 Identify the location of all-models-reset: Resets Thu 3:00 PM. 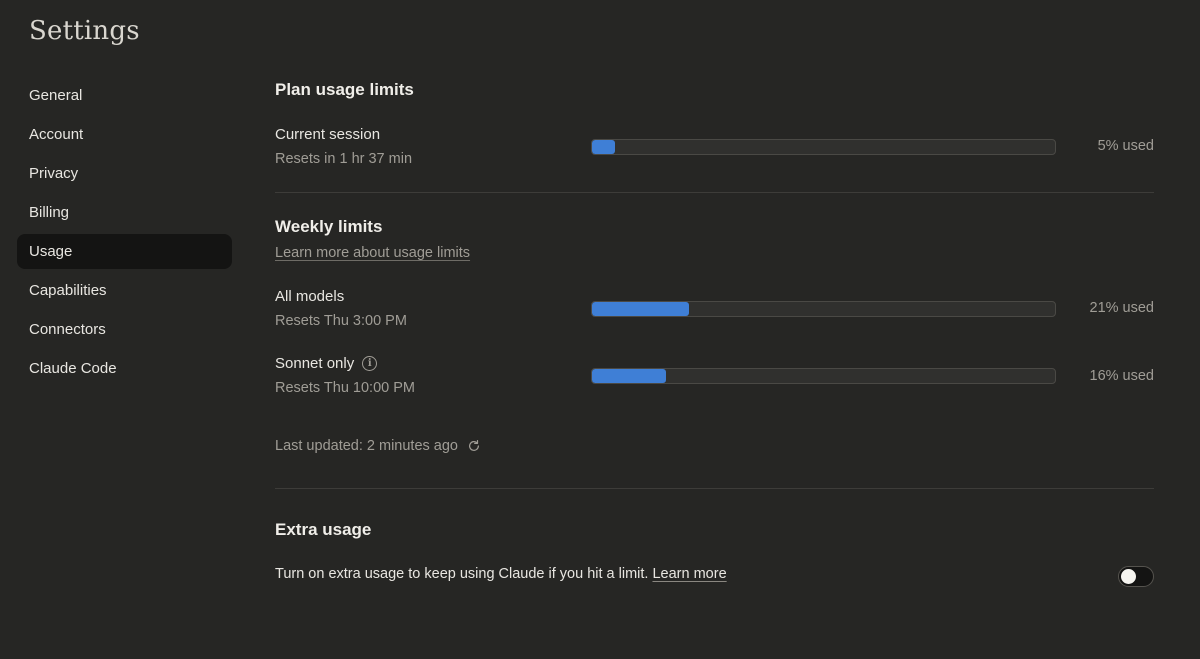
(341, 321).